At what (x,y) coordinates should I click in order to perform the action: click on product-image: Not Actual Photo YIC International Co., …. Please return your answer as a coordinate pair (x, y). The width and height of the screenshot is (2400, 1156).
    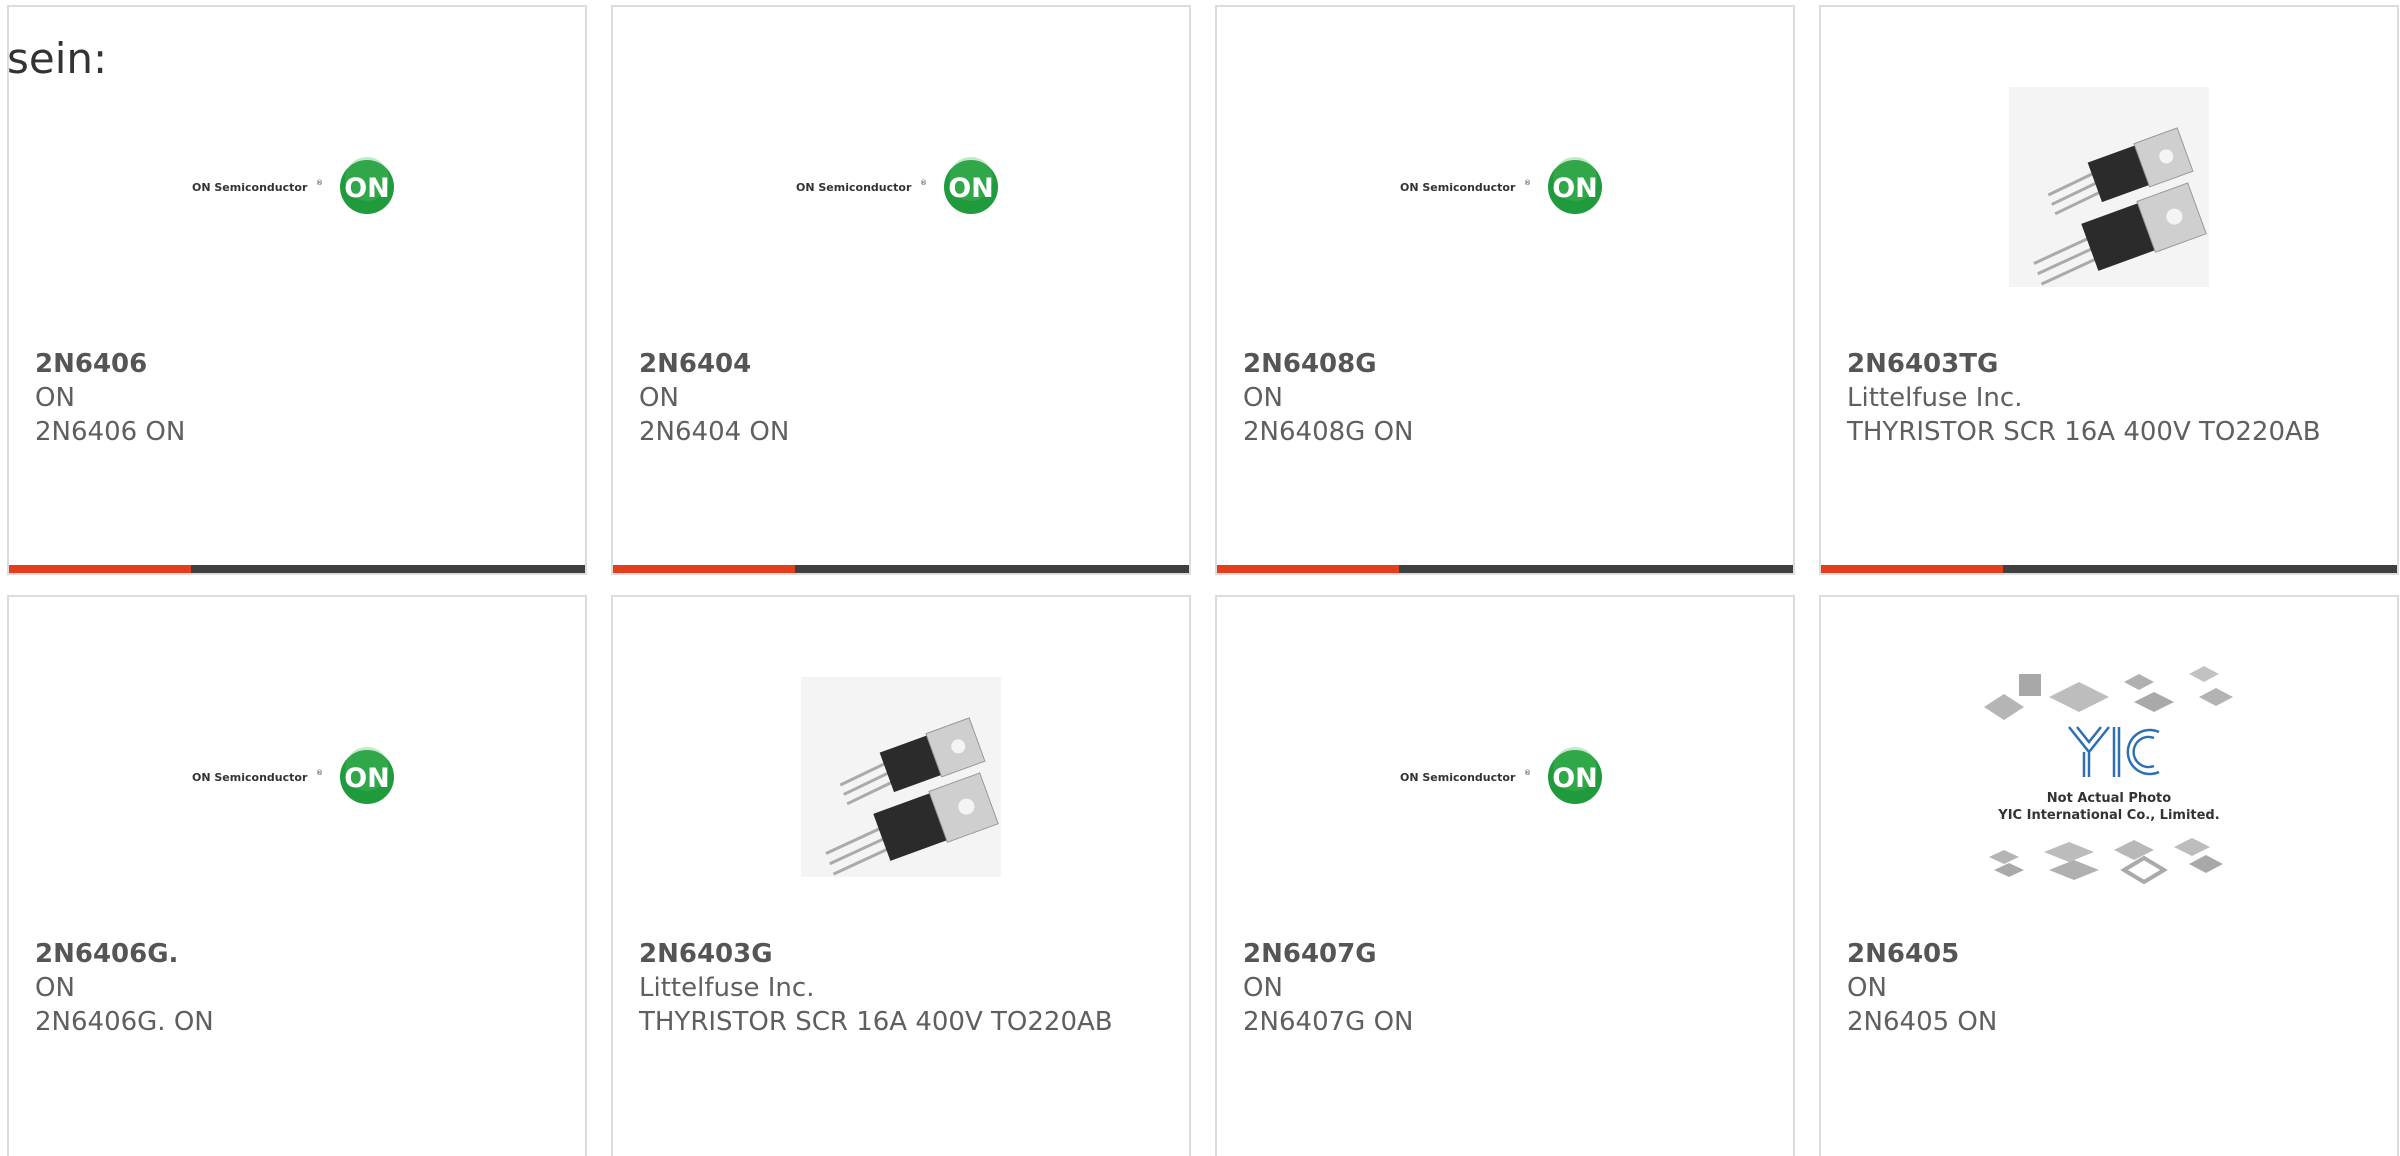
    Looking at the image, I should click on (2109, 777).